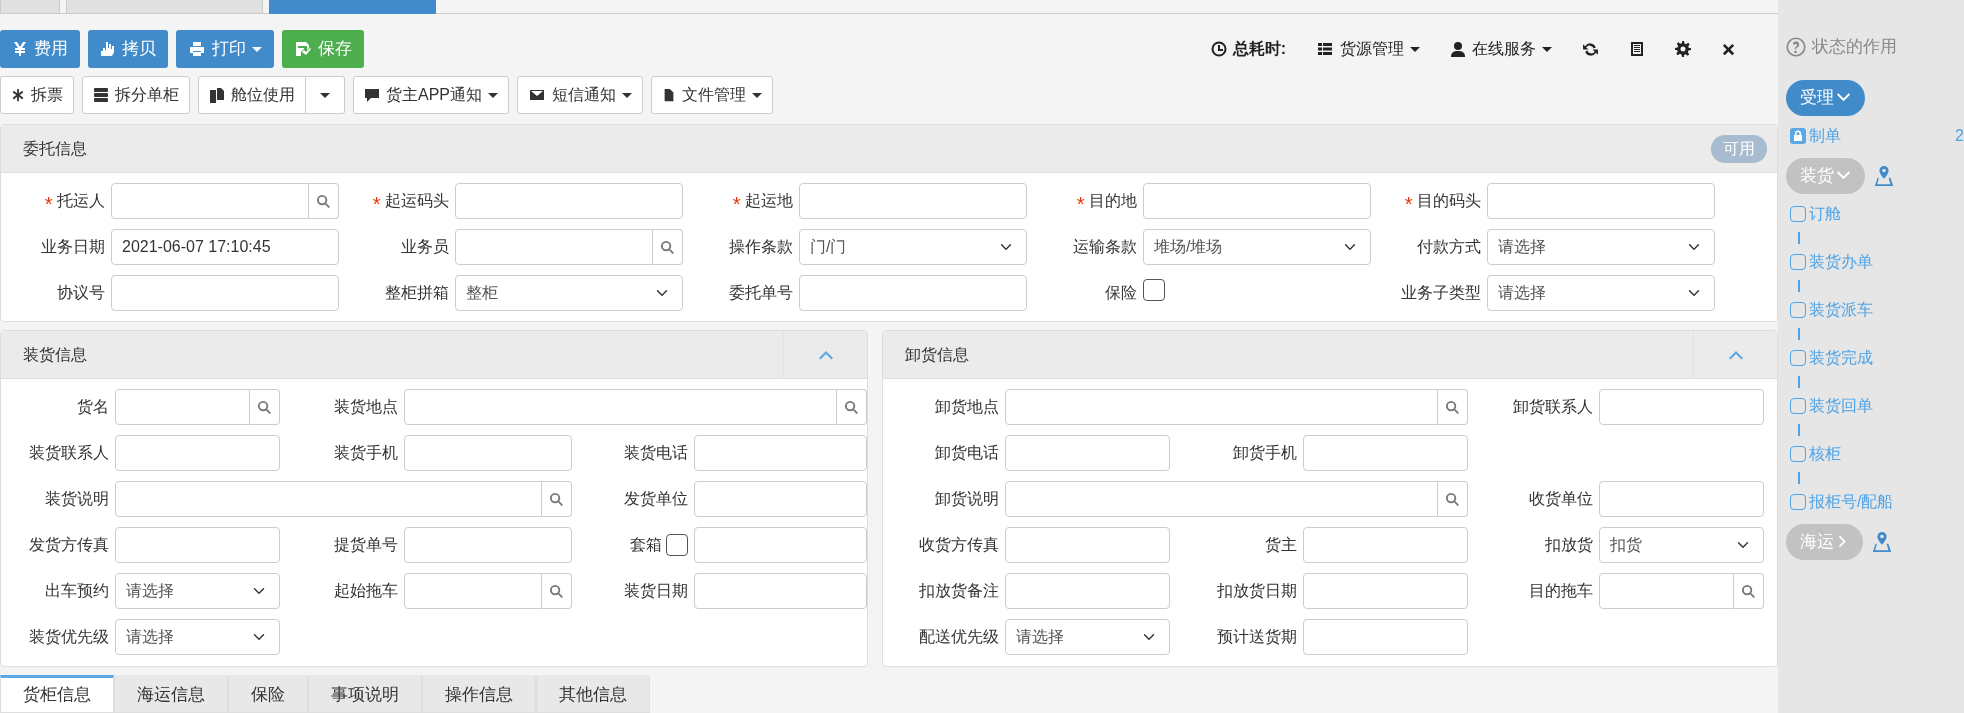 The width and height of the screenshot is (1964, 713). Describe the element at coordinates (40, 49) in the screenshot. I see `fee-button: 费用` at that location.